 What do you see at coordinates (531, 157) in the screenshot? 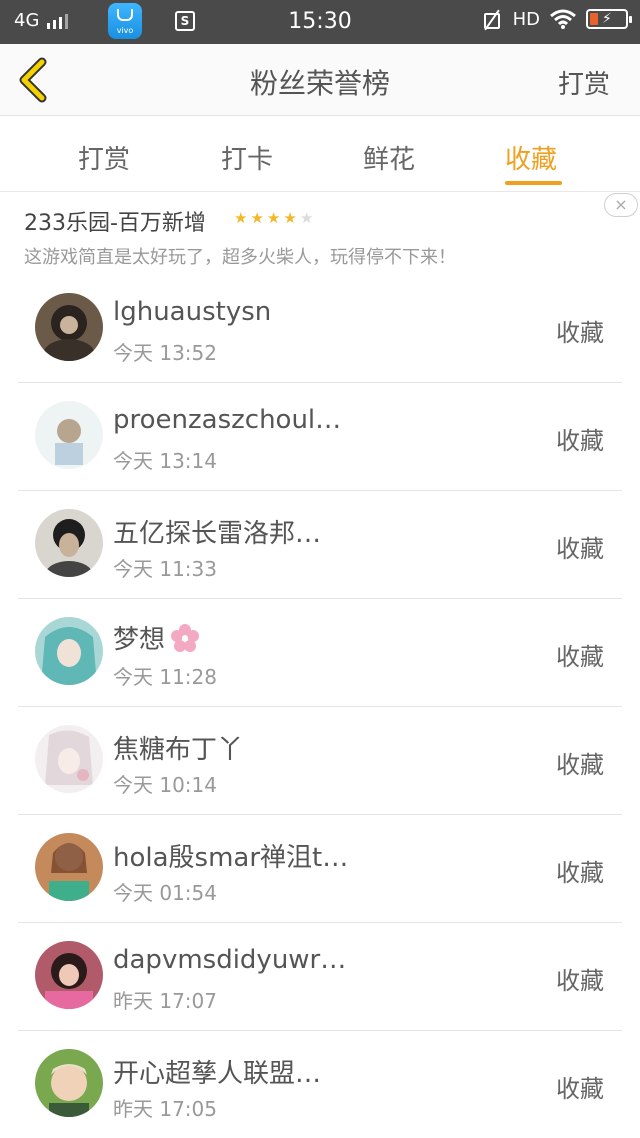
I see `tab-favorites: 收藏` at bounding box center [531, 157].